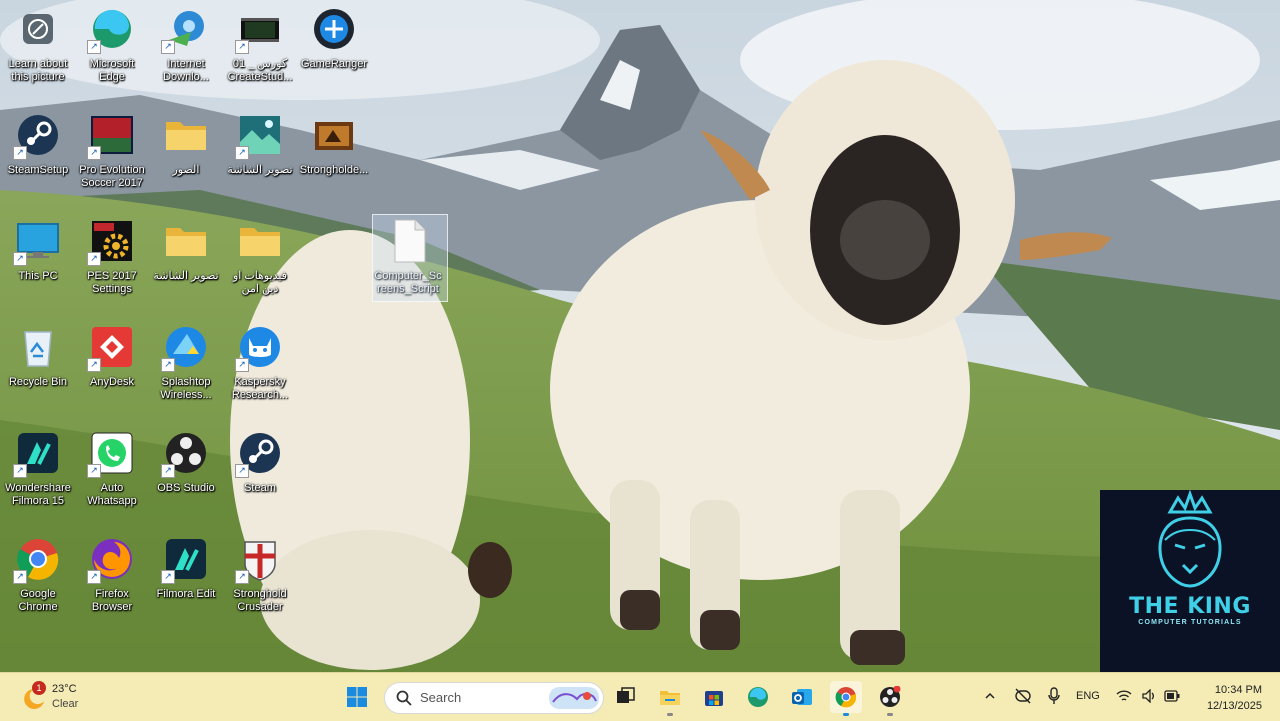 This screenshot has height=721, width=1280. Describe the element at coordinates (1124, 696) in the screenshot. I see `wifi-icon` at that location.